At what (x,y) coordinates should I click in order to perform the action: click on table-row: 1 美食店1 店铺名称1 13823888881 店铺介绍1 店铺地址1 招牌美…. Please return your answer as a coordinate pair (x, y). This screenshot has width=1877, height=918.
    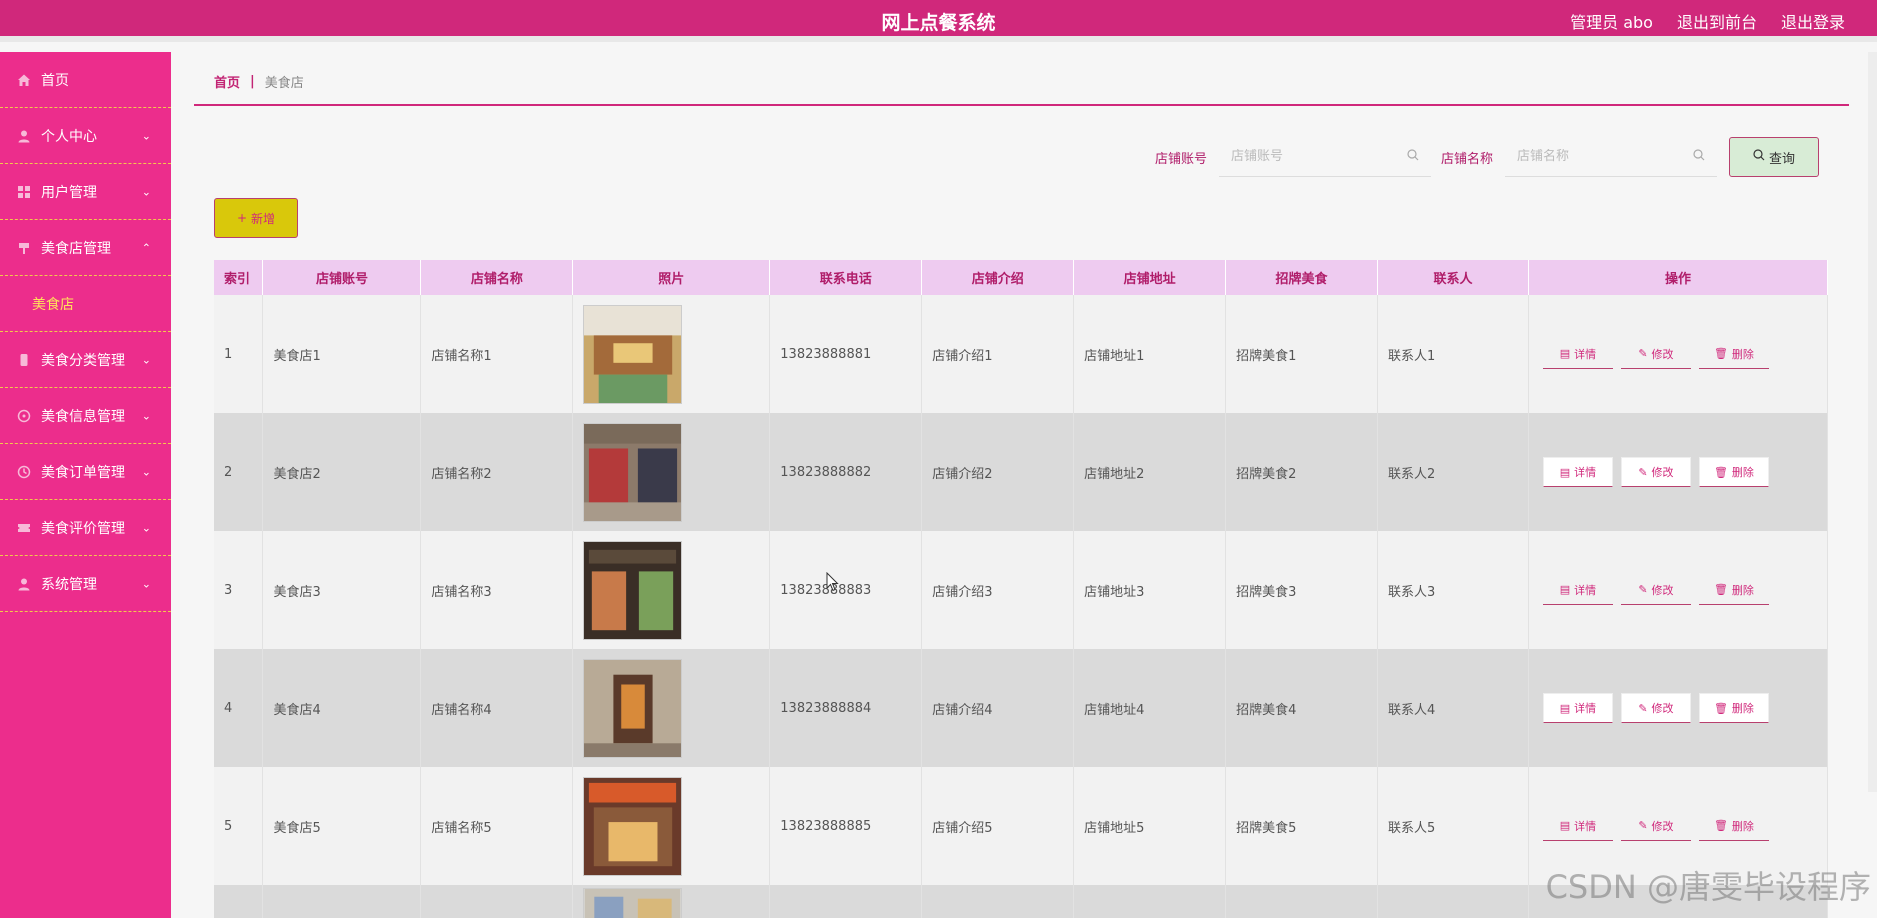
    Looking at the image, I should click on (1021, 354).